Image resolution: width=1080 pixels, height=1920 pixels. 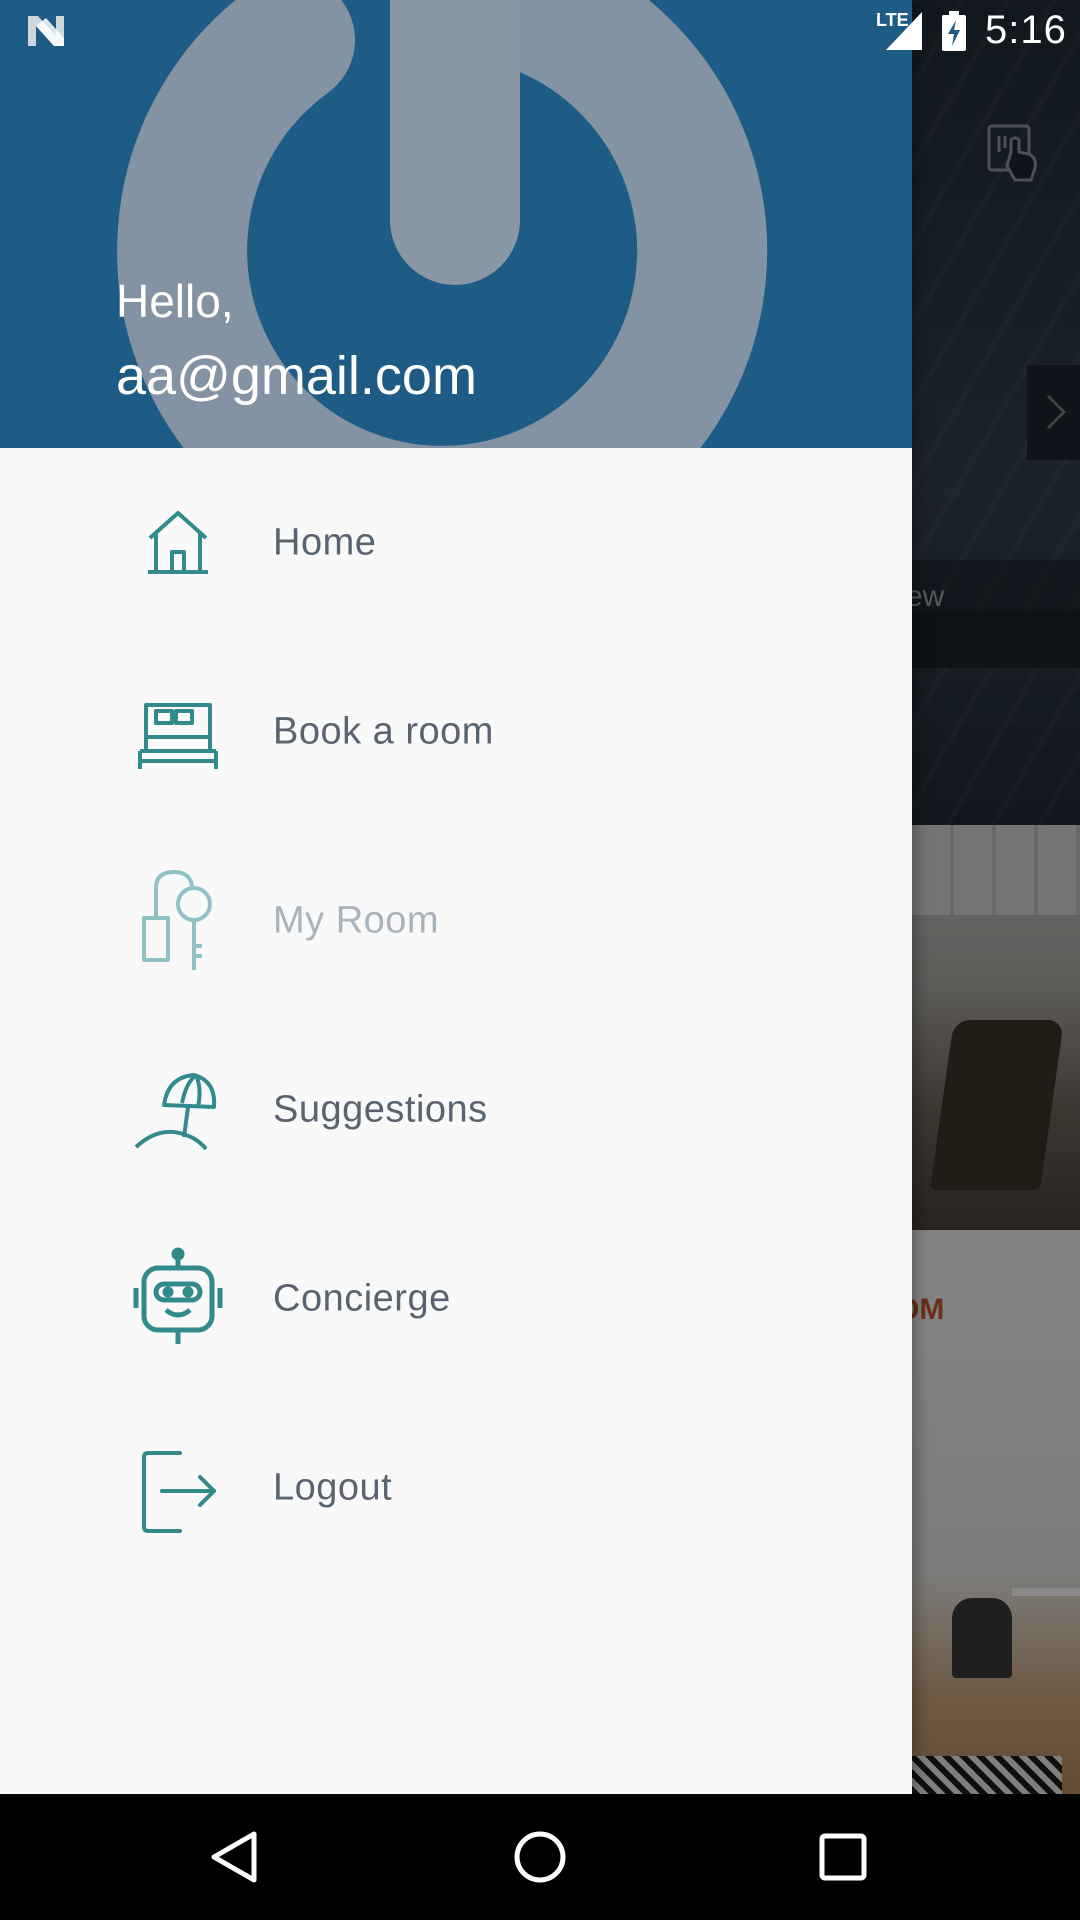 What do you see at coordinates (456, 542) in the screenshot?
I see `menu-item-home: Home` at bounding box center [456, 542].